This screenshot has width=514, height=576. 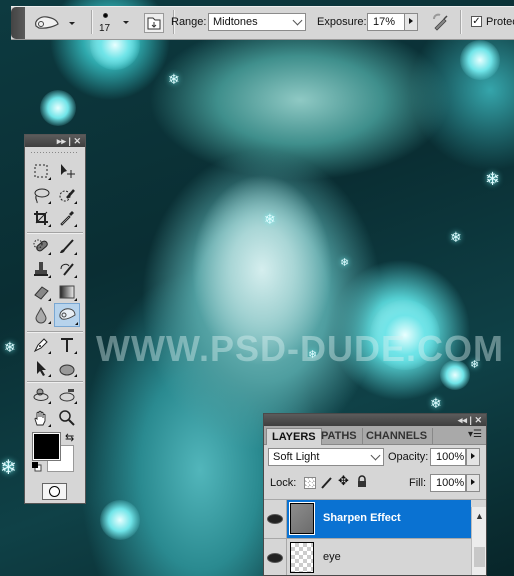 I want to click on zoom-tool, so click(x=67, y=418).